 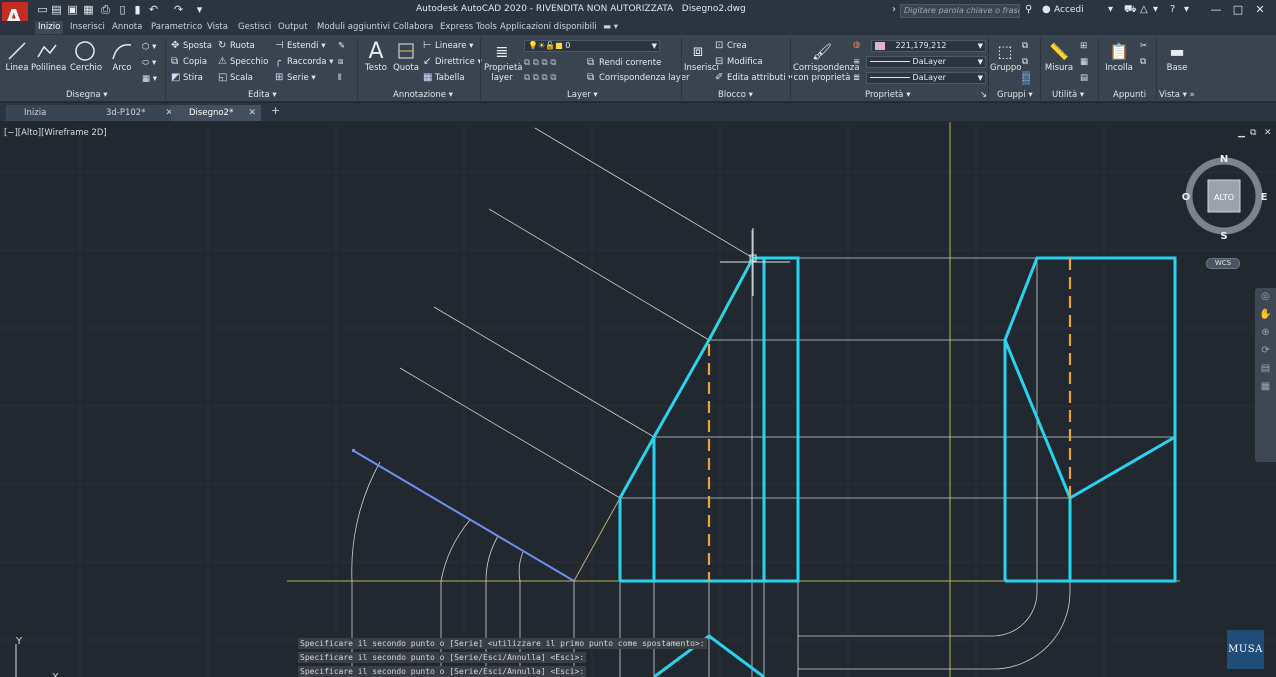 What do you see at coordinates (275, 110) in the screenshot?
I see `new-tab-plus-icon: +` at bounding box center [275, 110].